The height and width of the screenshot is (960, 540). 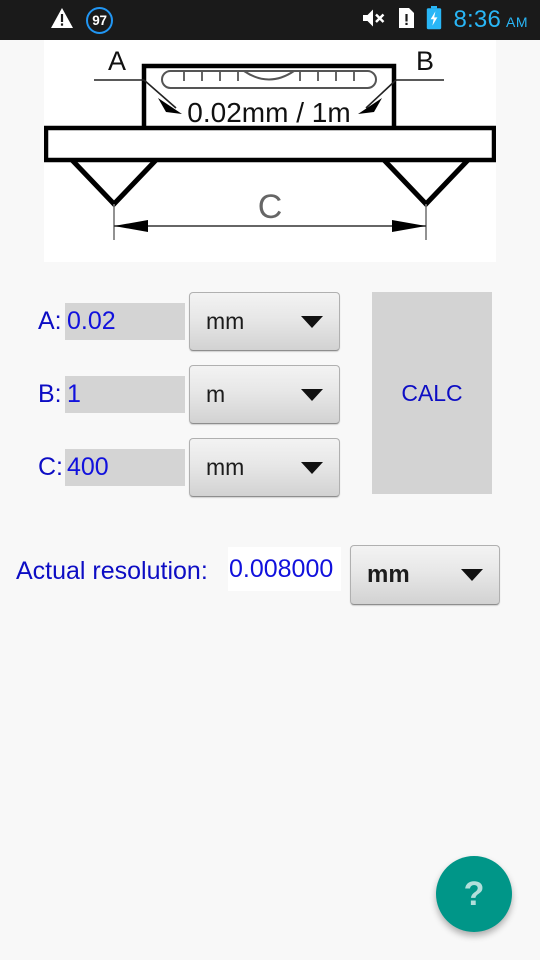 What do you see at coordinates (374, 20) in the screenshot?
I see `volume-mute-icon` at bounding box center [374, 20].